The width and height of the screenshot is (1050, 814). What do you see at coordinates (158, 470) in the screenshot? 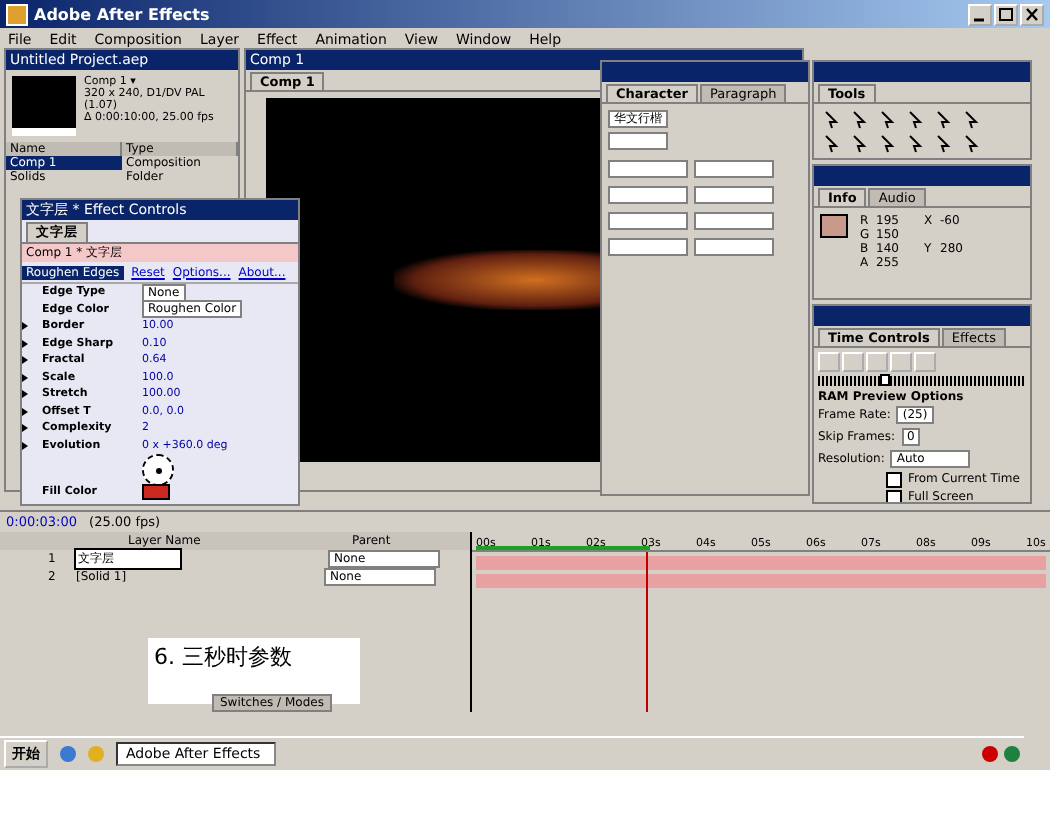
I see `dial-control` at bounding box center [158, 470].